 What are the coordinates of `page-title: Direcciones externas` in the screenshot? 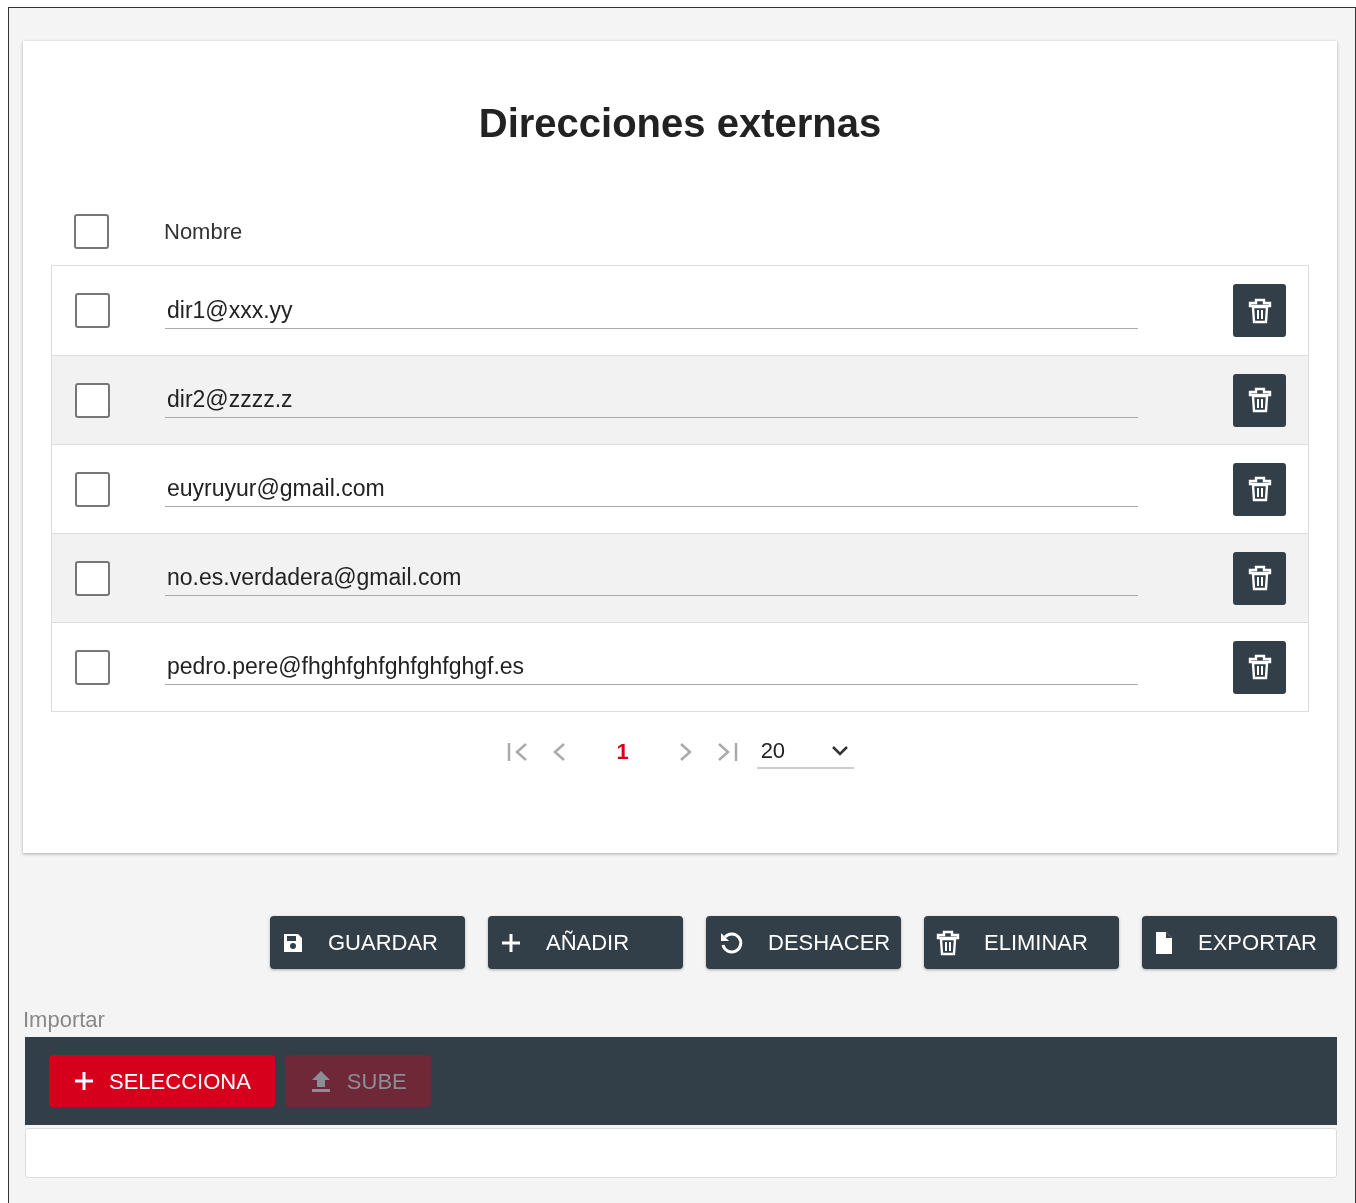 It's located at (680, 123).